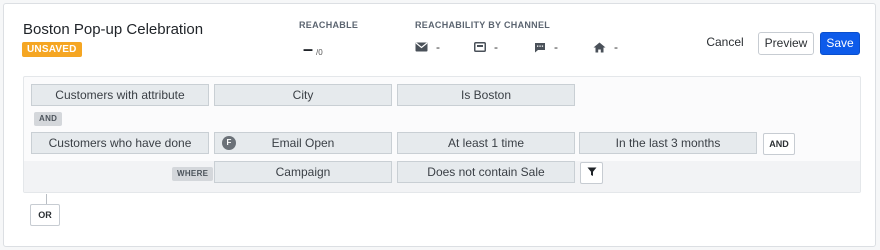 This screenshot has height=250, width=880. What do you see at coordinates (486, 143) in the screenshot?
I see `frequency-select: At least 1 time` at bounding box center [486, 143].